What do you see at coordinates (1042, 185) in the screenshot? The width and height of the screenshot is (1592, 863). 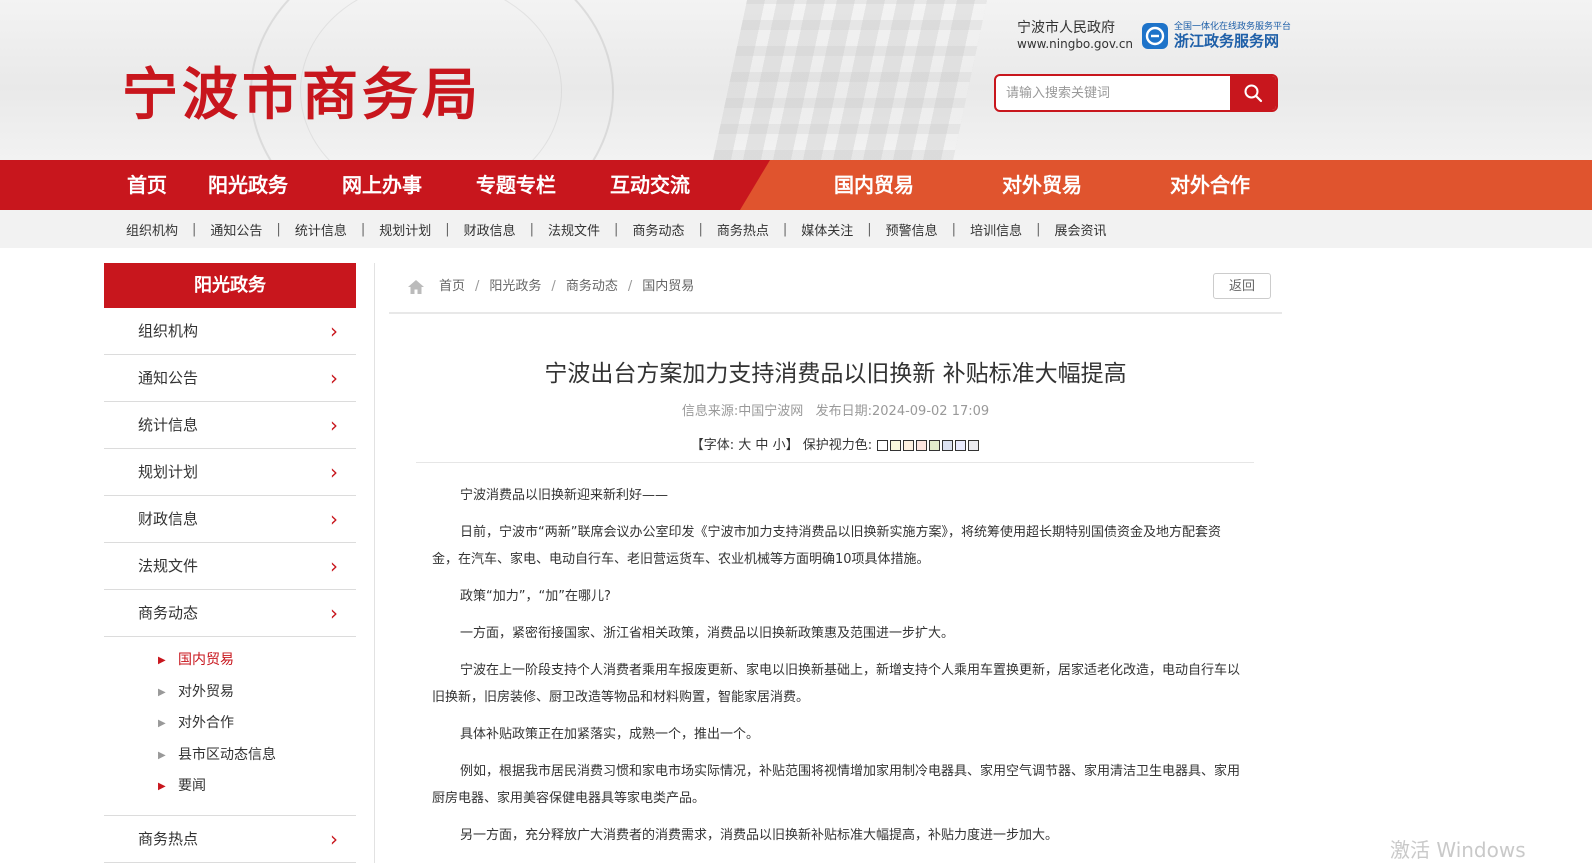 I see `nav-foreign-trade: 对外贸易` at bounding box center [1042, 185].